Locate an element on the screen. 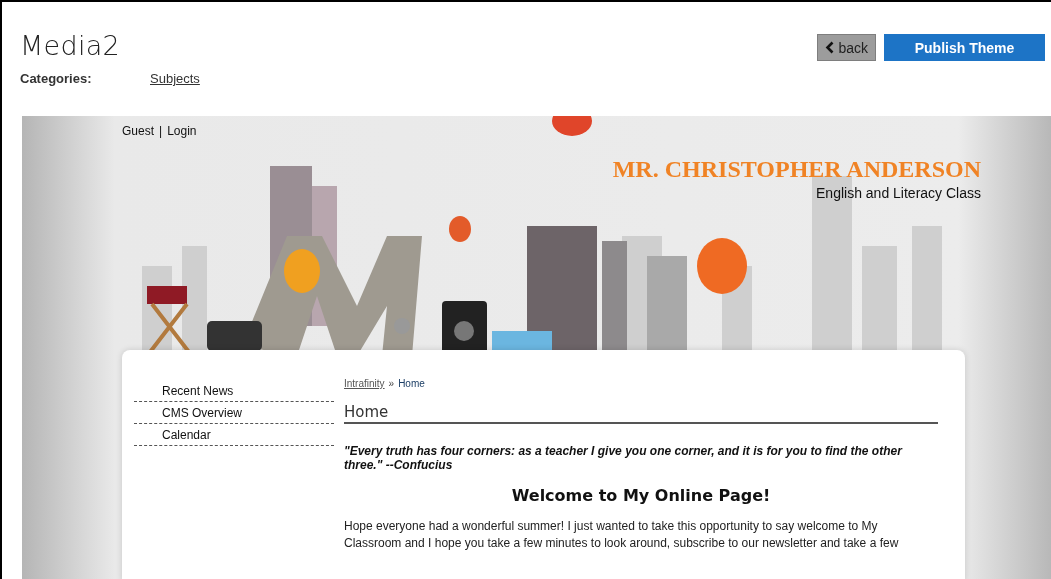 The image size is (1051, 579). quote-text: "Every truth has four corners: as a teacher I give you one corner, and it is for you to find the other three." --Confucius is located at coordinates (624, 458).